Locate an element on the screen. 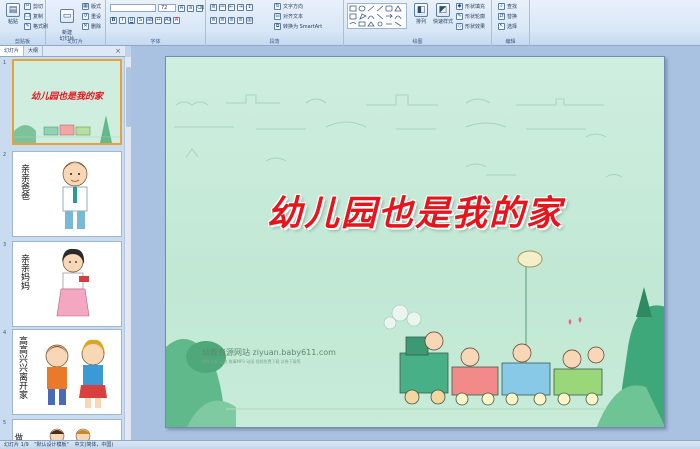  slide-thumbnail-5: 做 is located at coordinates (67, 430).